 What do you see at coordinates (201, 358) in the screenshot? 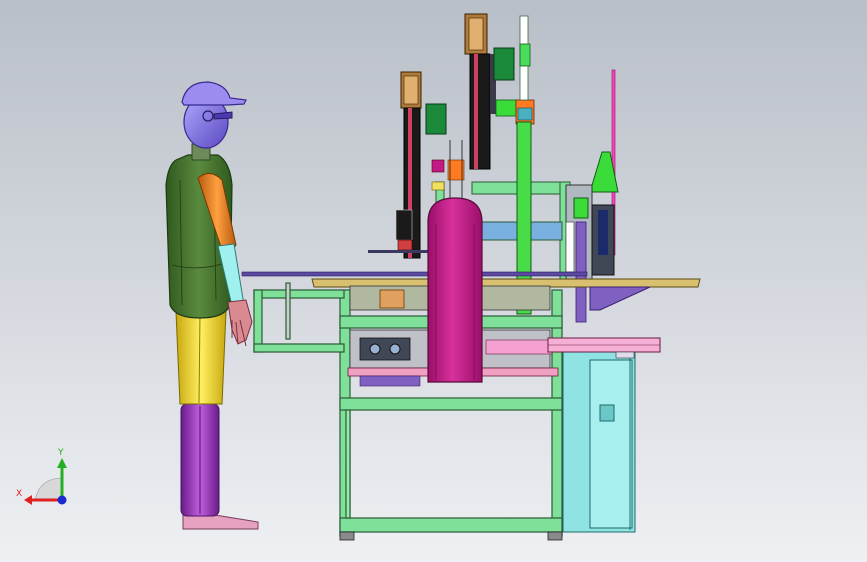
I see `human-upper-legs` at bounding box center [201, 358].